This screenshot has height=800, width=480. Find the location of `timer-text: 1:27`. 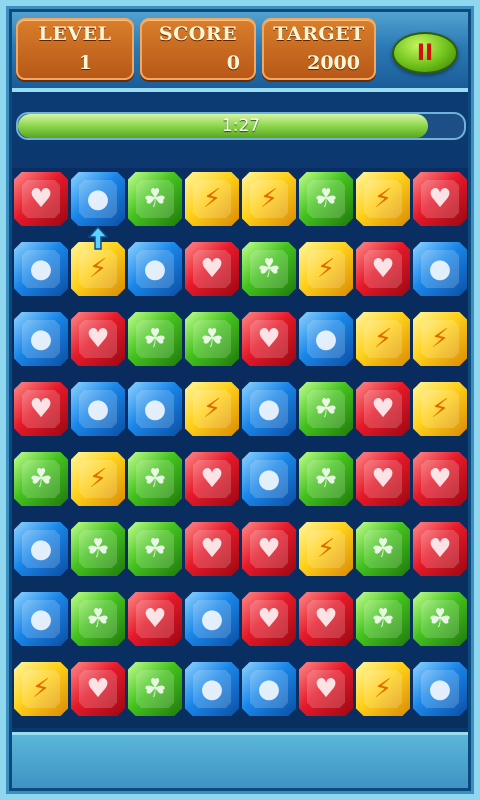

timer-text: 1:27 is located at coordinates (241, 126).